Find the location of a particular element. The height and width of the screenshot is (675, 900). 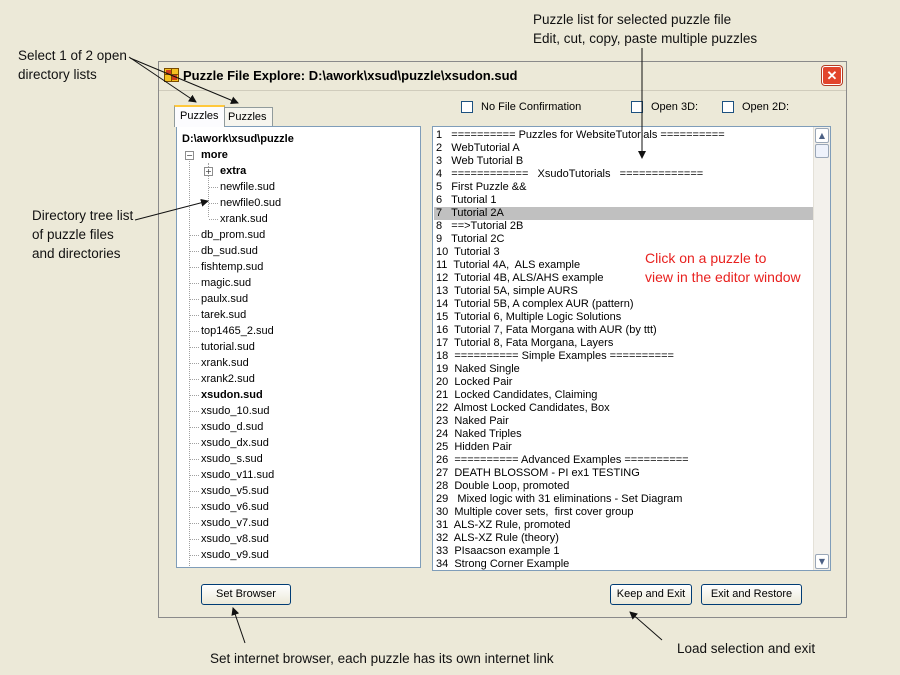

puzzle-list-item-selected: 7 Tutorial 2A is located at coordinates (623, 213).